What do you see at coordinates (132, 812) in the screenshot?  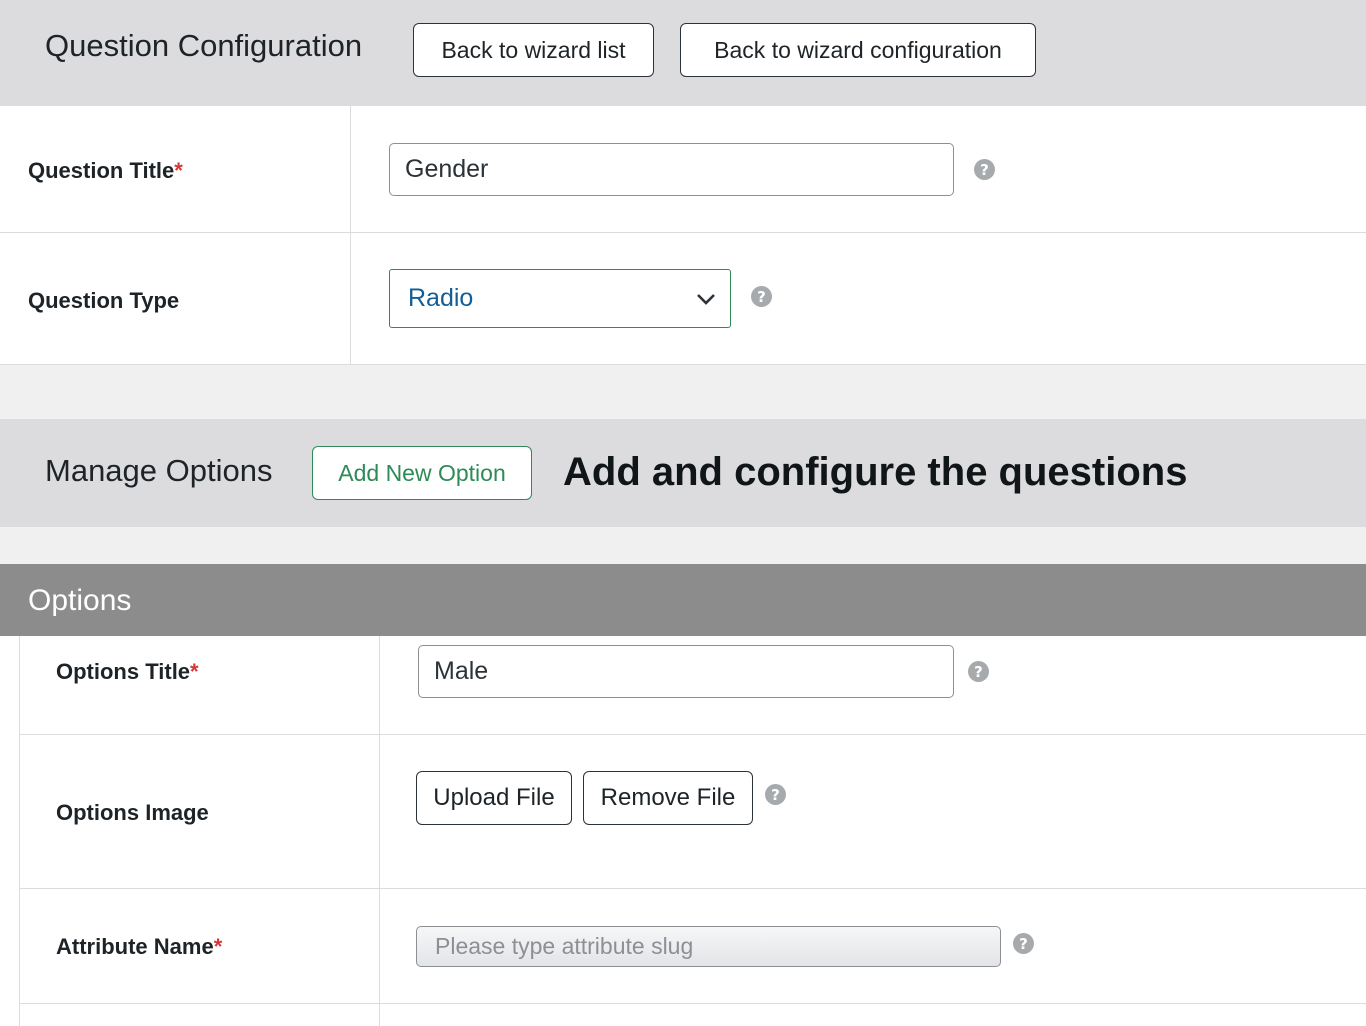 I see `options-image-label: Options Image` at bounding box center [132, 812].